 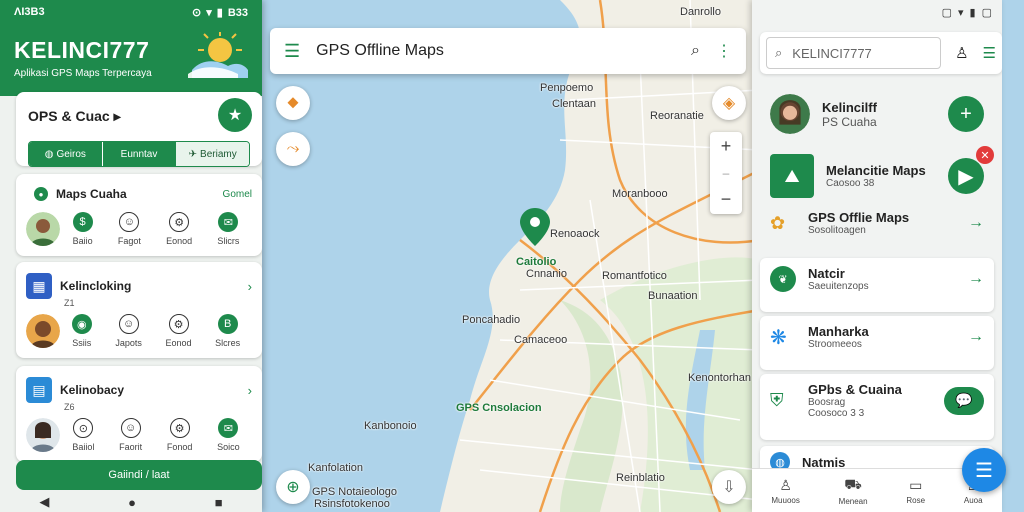 I want to click on profile-icon: ♙, so click(x=961, y=53).